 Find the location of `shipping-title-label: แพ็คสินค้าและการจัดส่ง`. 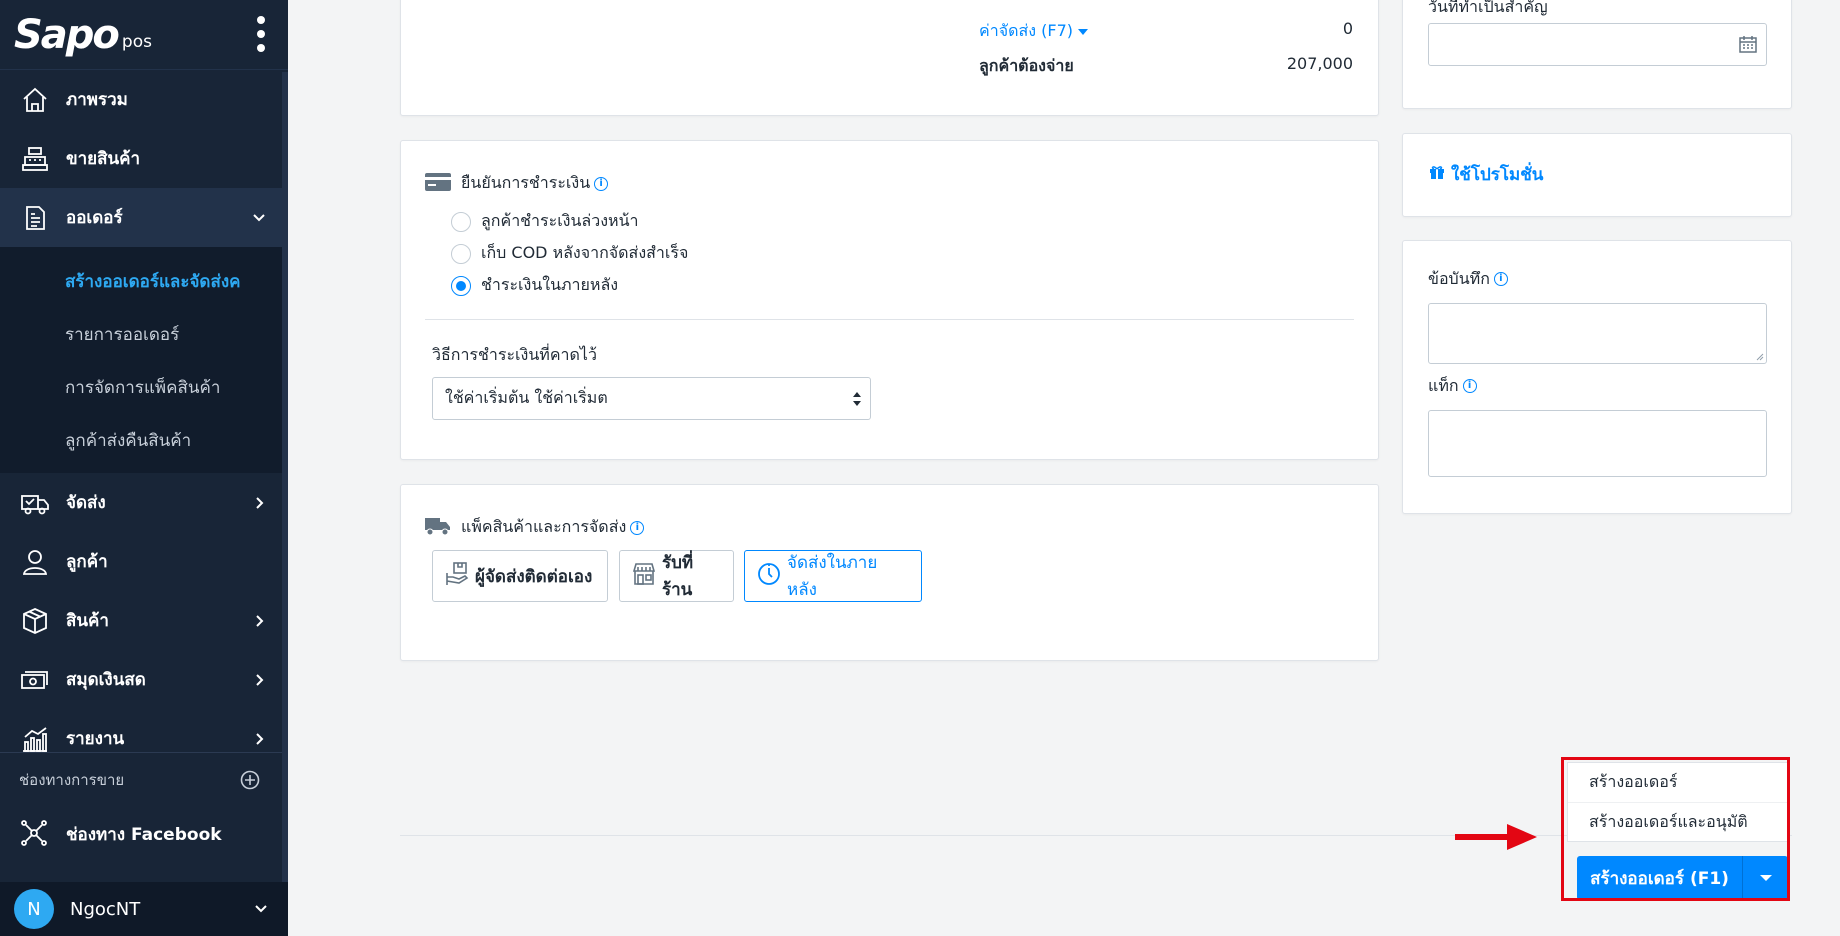

shipping-title-label: แพ็คสินค้าและการจัดส่ง is located at coordinates (544, 526).